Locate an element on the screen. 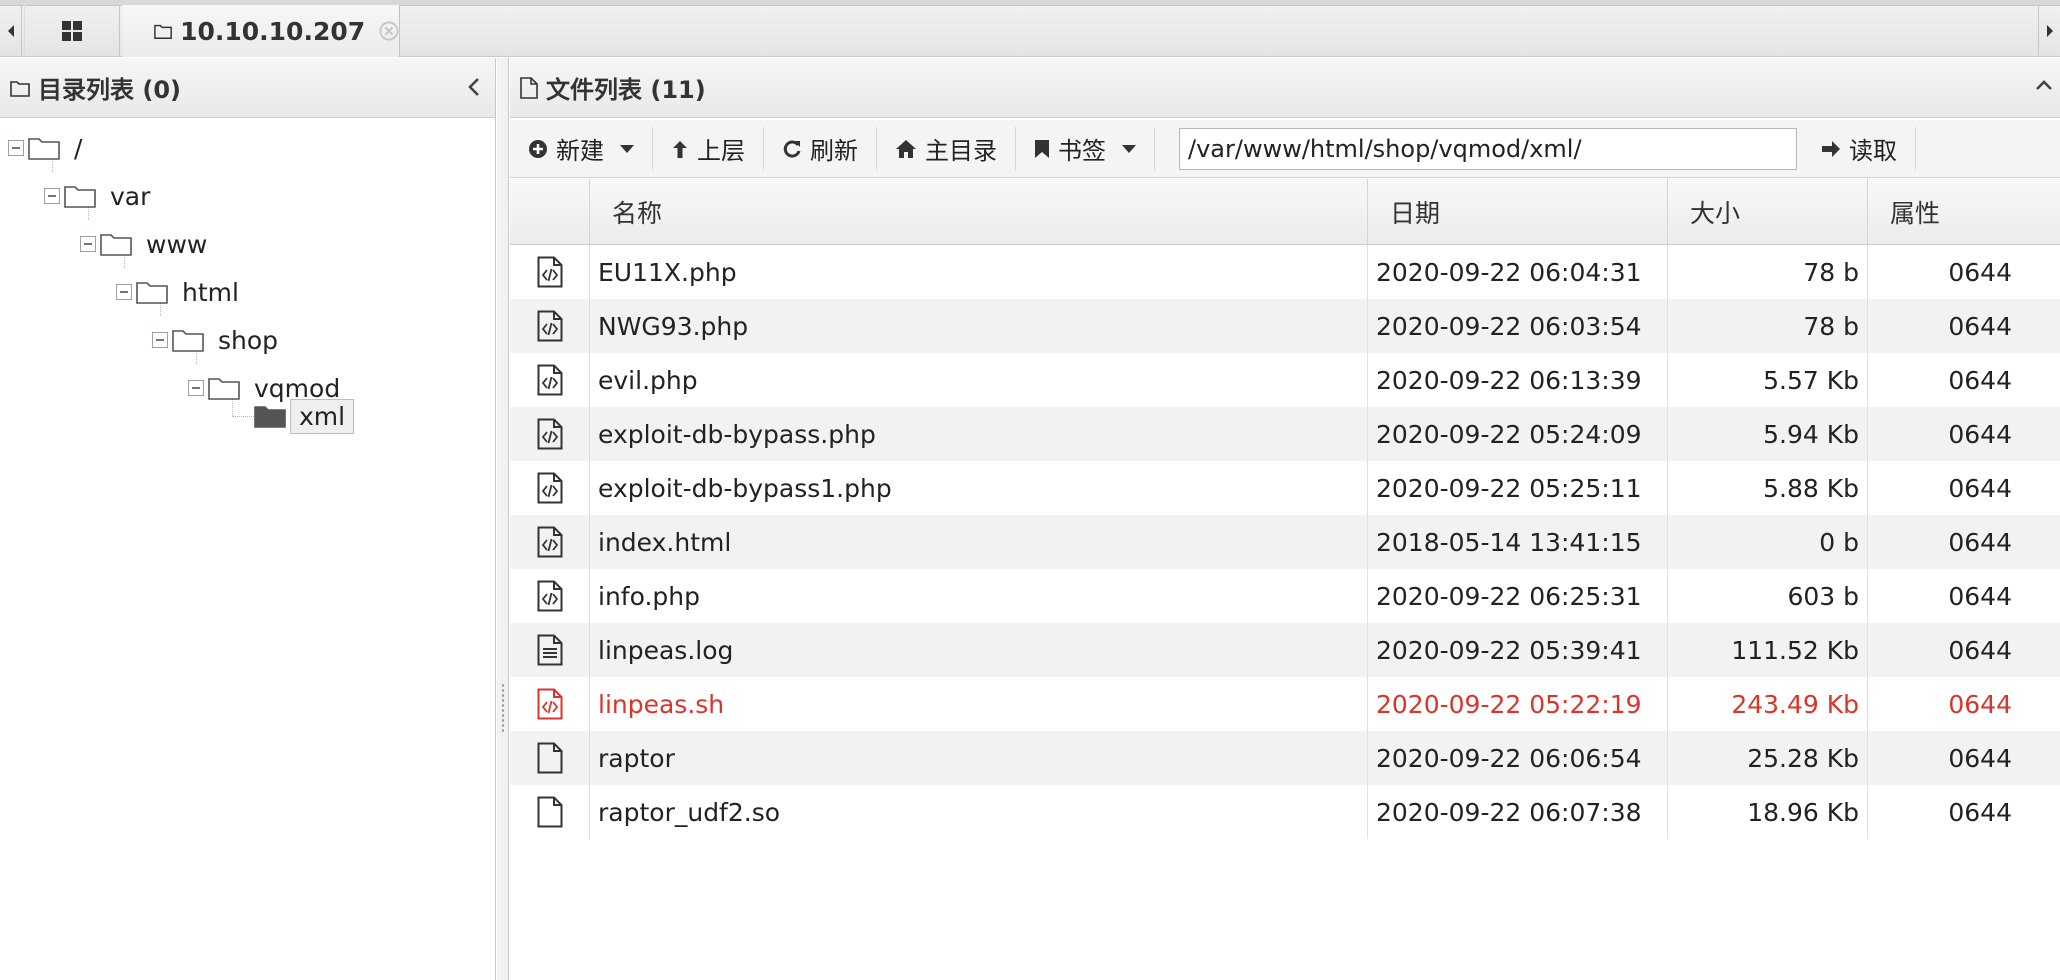  table-row: EU11X.php 2020-09-22 06:04:31 78 b 0644 is located at coordinates (1285, 272).